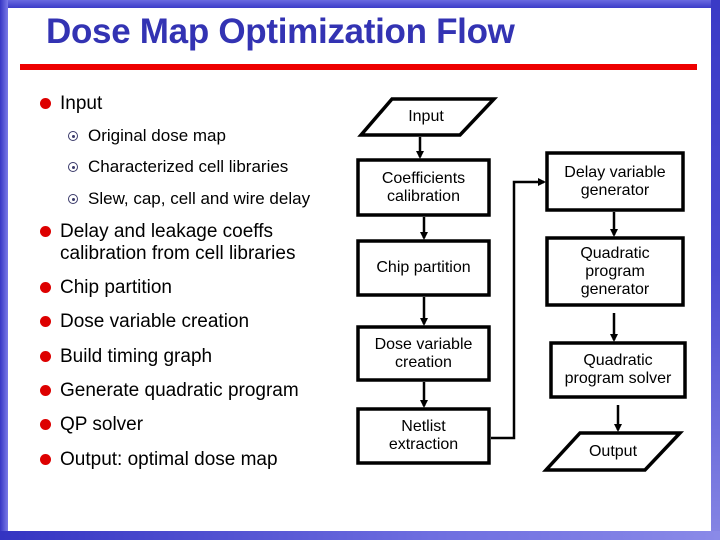  What do you see at coordinates (615, 271) in the screenshot?
I see `node-qpgen-label: Quadratic program generator` at bounding box center [615, 271].